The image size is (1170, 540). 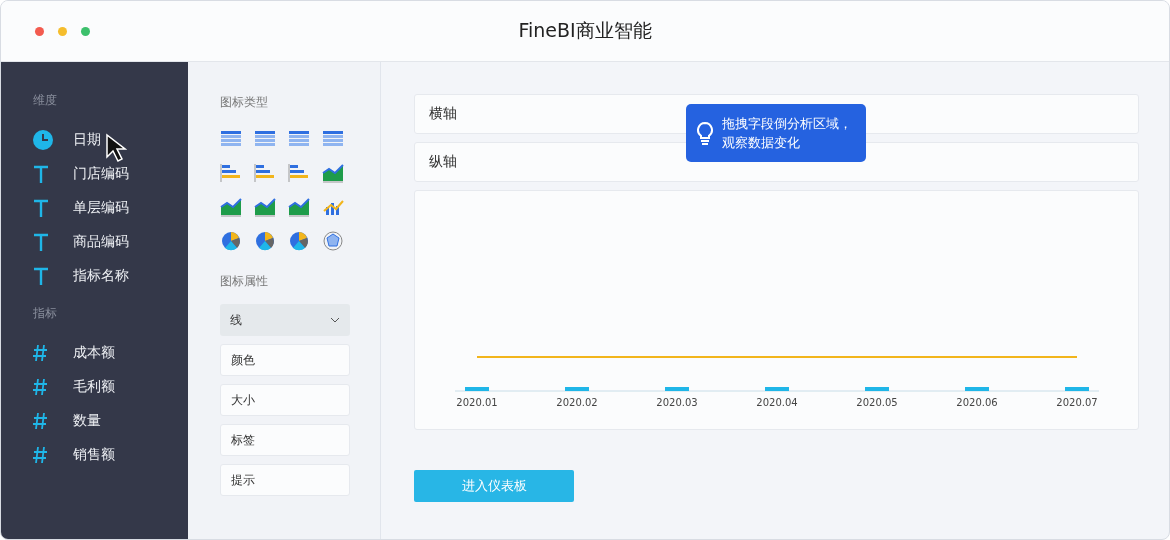 What do you see at coordinates (577, 402) in the screenshot?
I see `x-axis-label: 2020.02` at bounding box center [577, 402].